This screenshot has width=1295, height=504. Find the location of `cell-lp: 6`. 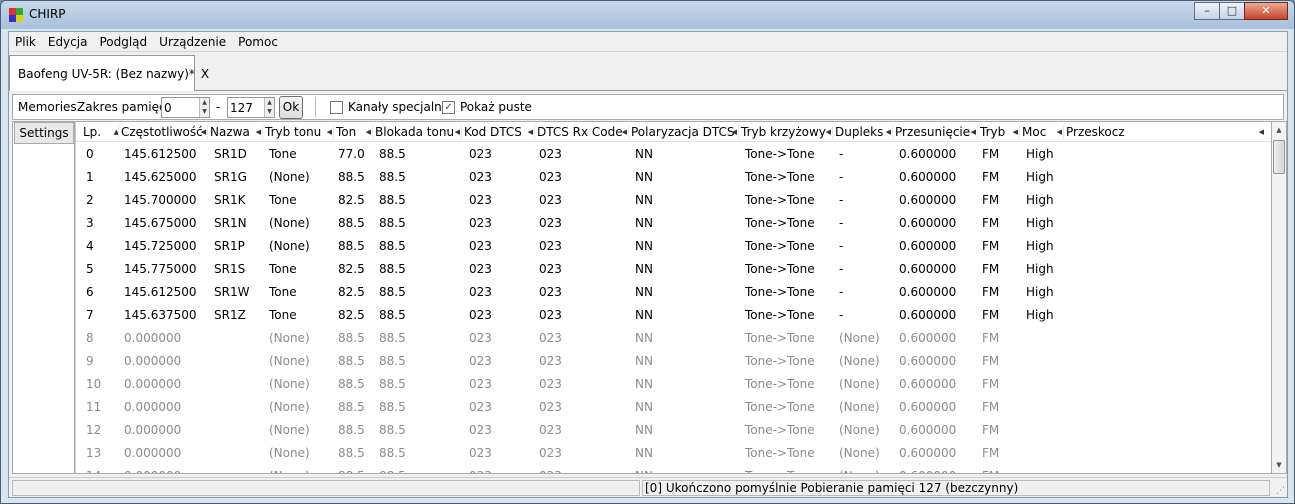

cell-lp: 6 is located at coordinates (89, 292).